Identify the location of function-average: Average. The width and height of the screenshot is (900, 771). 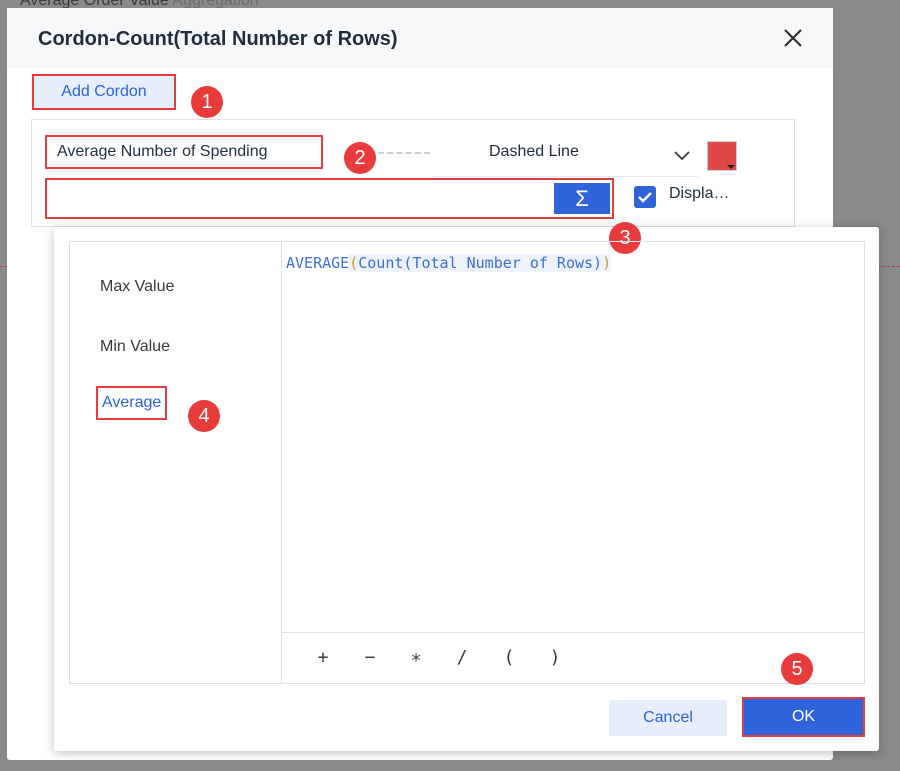
(132, 403).